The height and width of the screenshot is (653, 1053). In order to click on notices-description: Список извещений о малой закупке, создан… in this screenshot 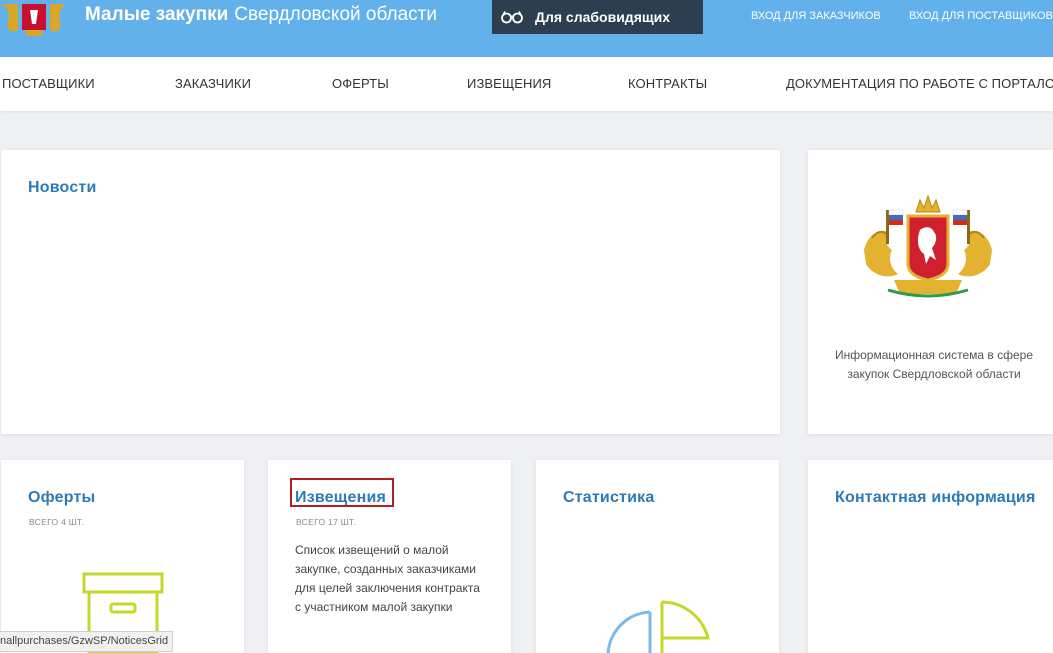, I will do `click(387, 578)`.